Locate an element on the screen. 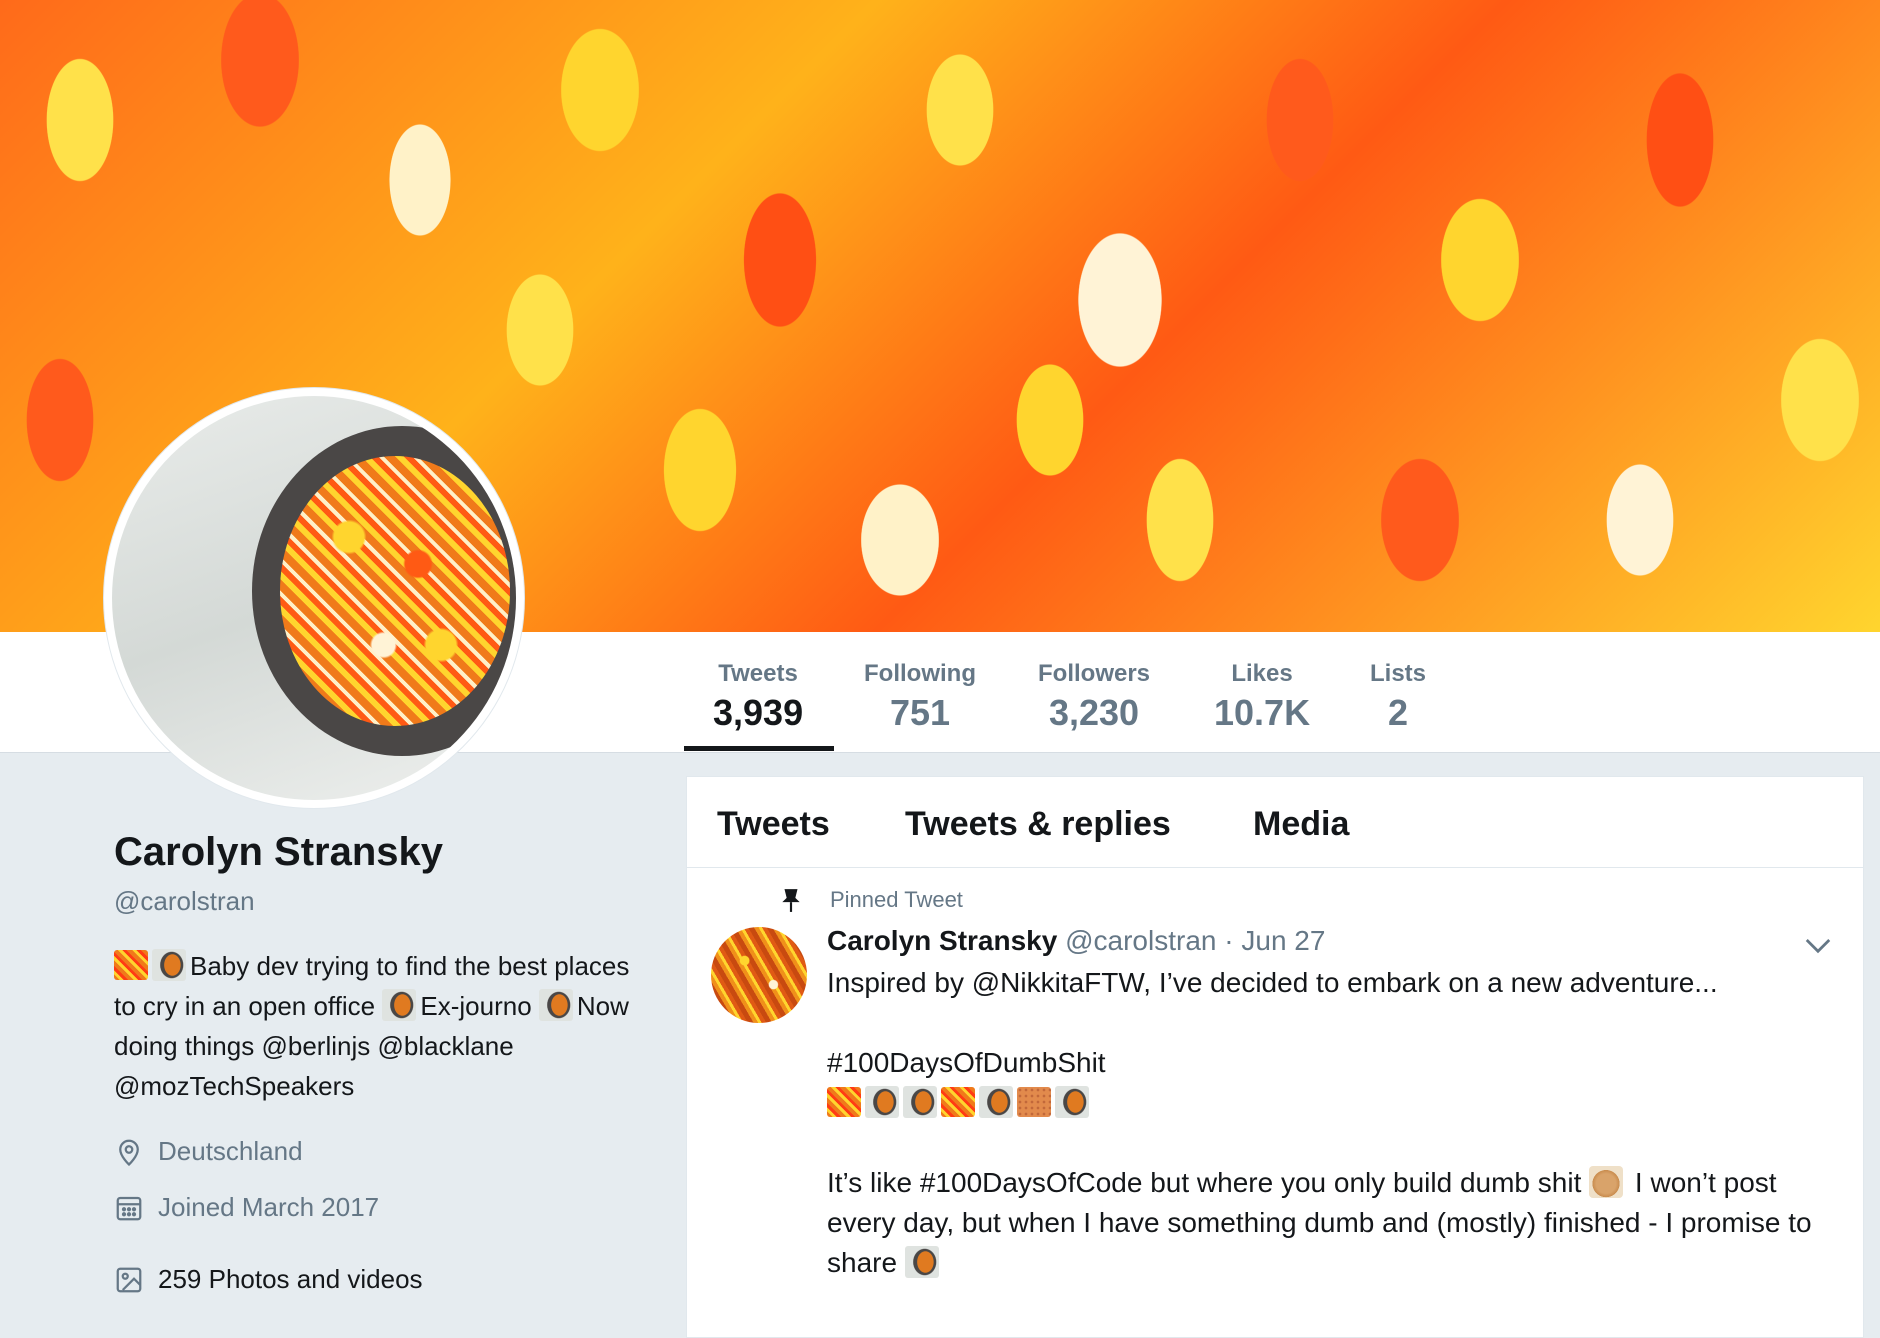 The height and width of the screenshot is (1338, 1880). stat-label: Followers is located at coordinates (1094, 673).